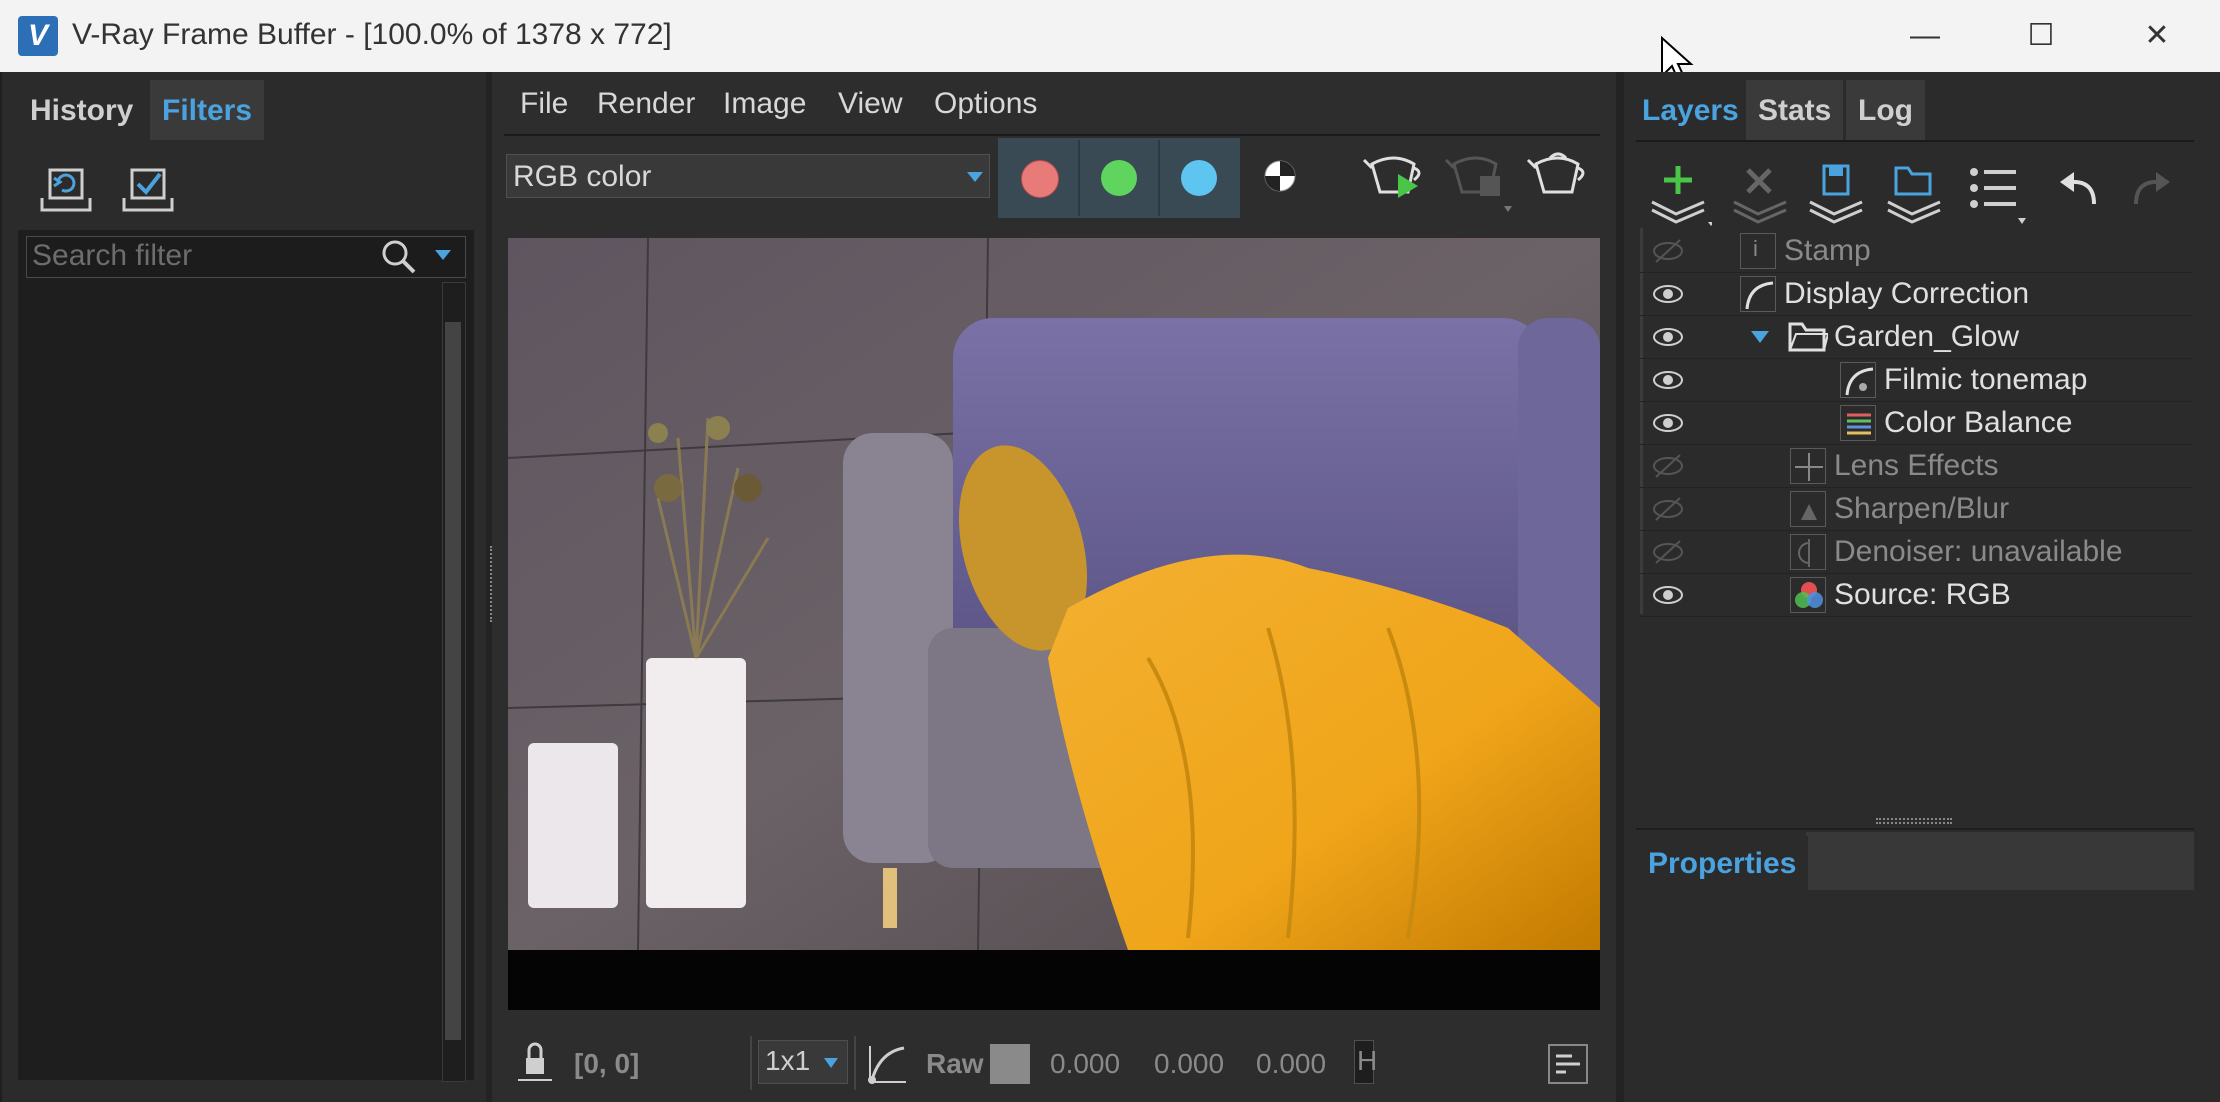  What do you see at coordinates (748, 176) in the screenshot?
I see `channel-select: RGB color` at bounding box center [748, 176].